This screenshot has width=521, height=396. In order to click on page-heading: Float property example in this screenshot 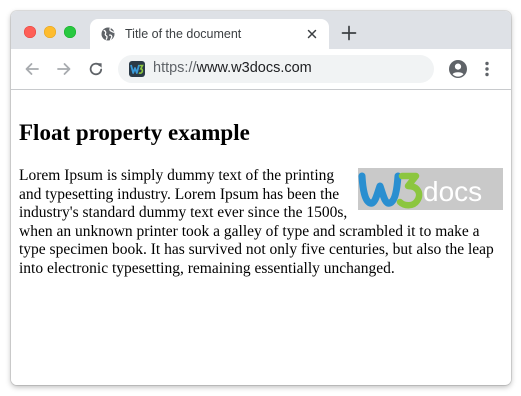, I will do `click(134, 132)`.